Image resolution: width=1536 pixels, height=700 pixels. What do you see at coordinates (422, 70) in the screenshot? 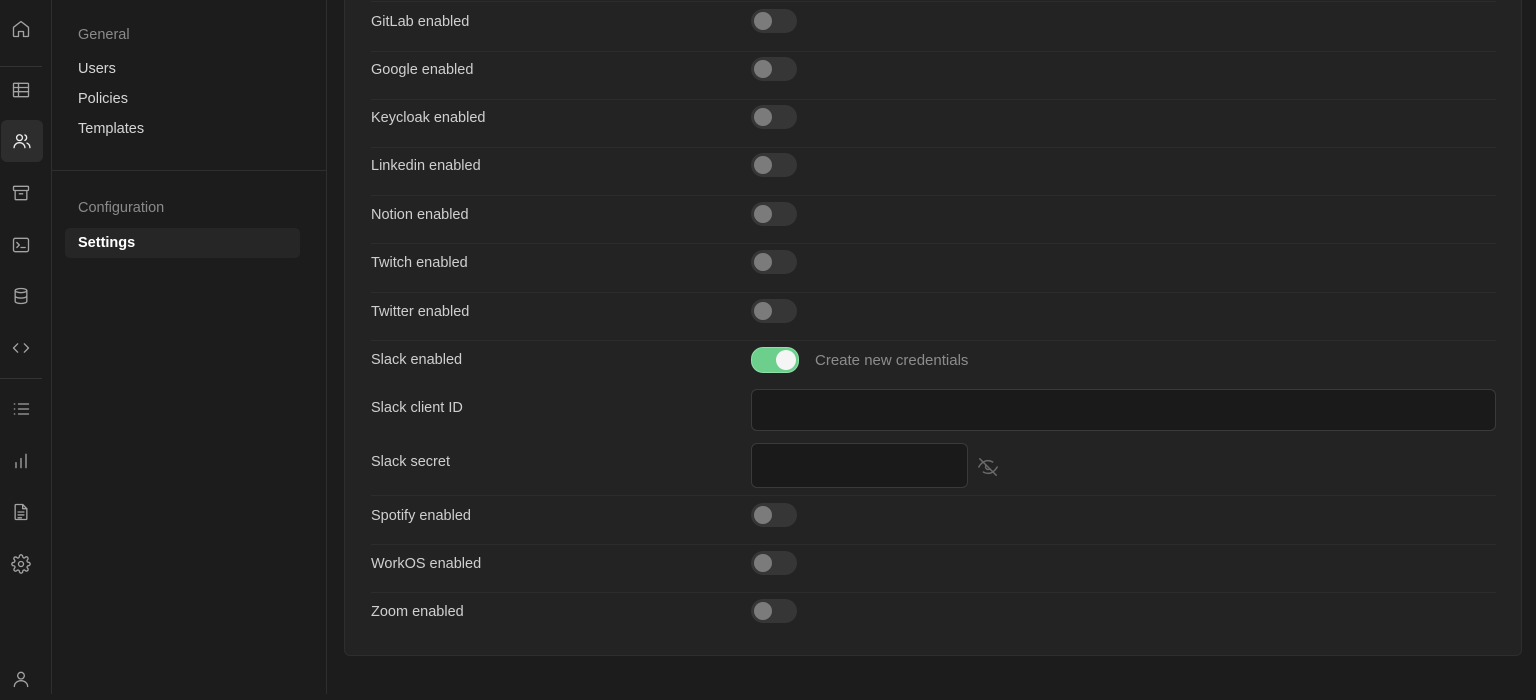
I see `provider-label: Google enabled` at bounding box center [422, 70].